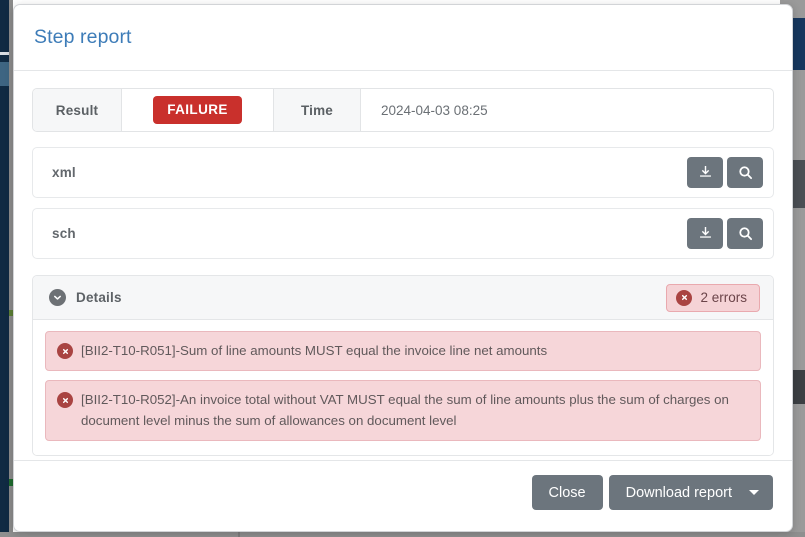 The height and width of the screenshot is (537, 805). What do you see at coordinates (678, 492) in the screenshot?
I see `download-report-label: Download report` at bounding box center [678, 492].